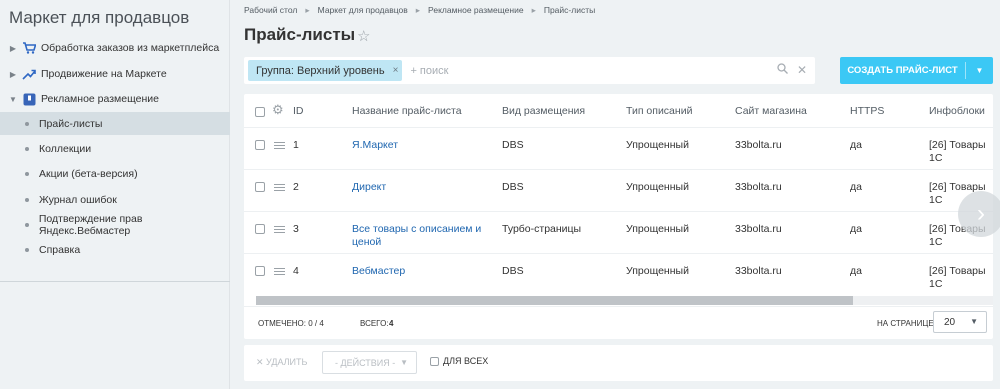  Describe the element at coordinates (29, 48) in the screenshot. I see `cart-icon` at that location.